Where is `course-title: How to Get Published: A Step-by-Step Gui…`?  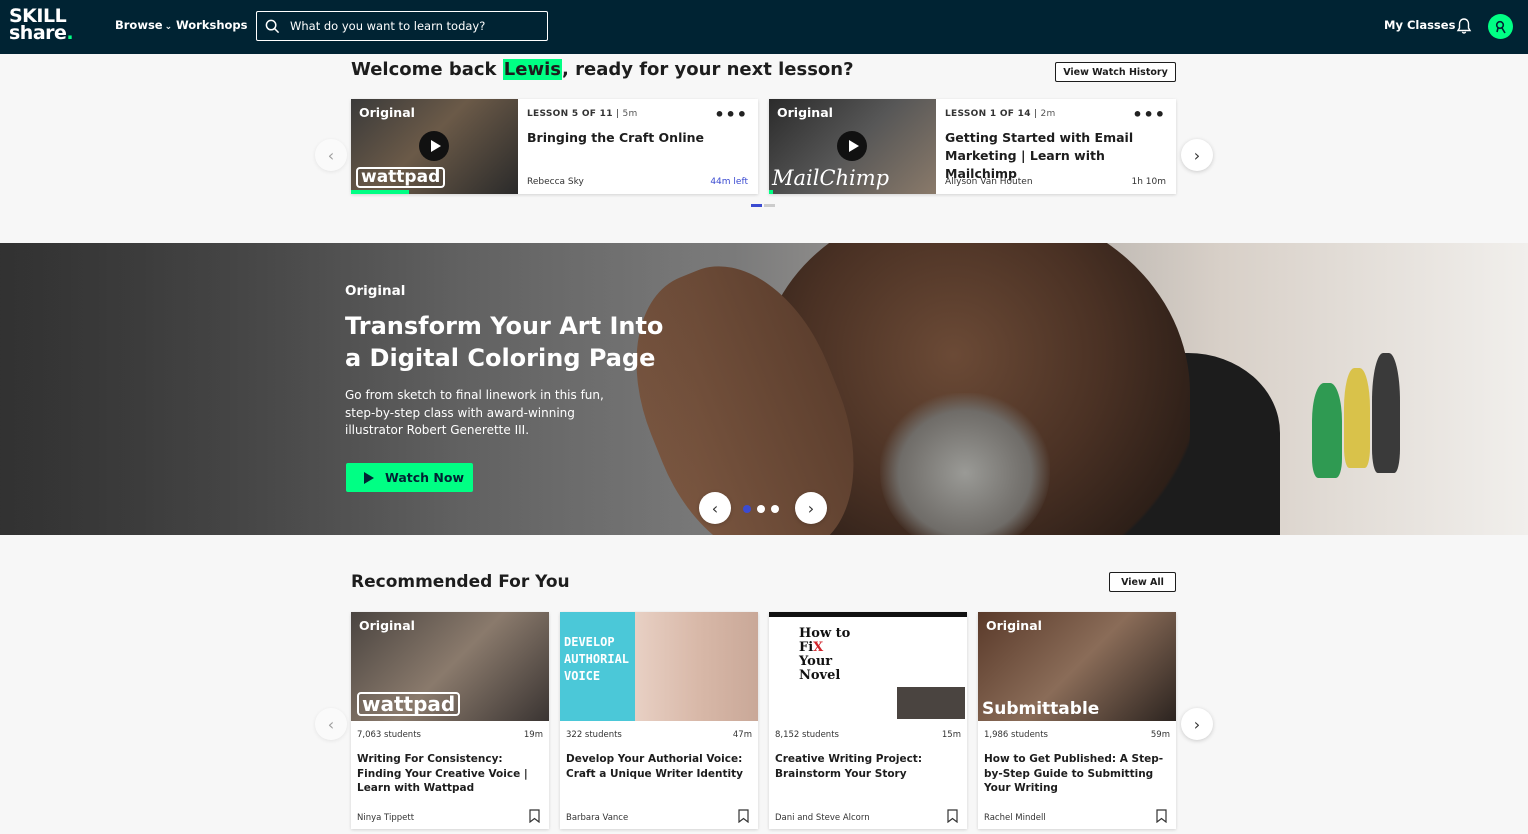 course-title: How to Get Published: A Step-by-Step Gui… is located at coordinates (1077, 774).